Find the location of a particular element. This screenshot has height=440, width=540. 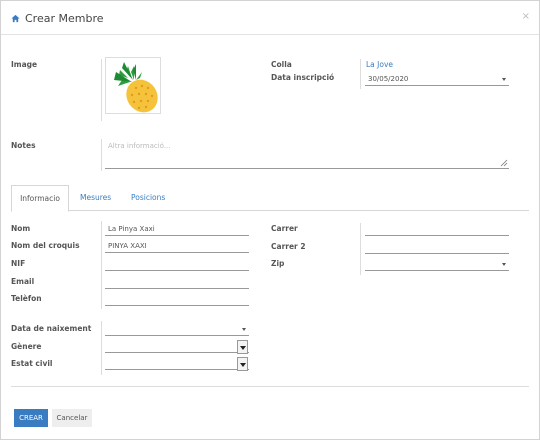

footer-divider is located at coordinates (270, 386).